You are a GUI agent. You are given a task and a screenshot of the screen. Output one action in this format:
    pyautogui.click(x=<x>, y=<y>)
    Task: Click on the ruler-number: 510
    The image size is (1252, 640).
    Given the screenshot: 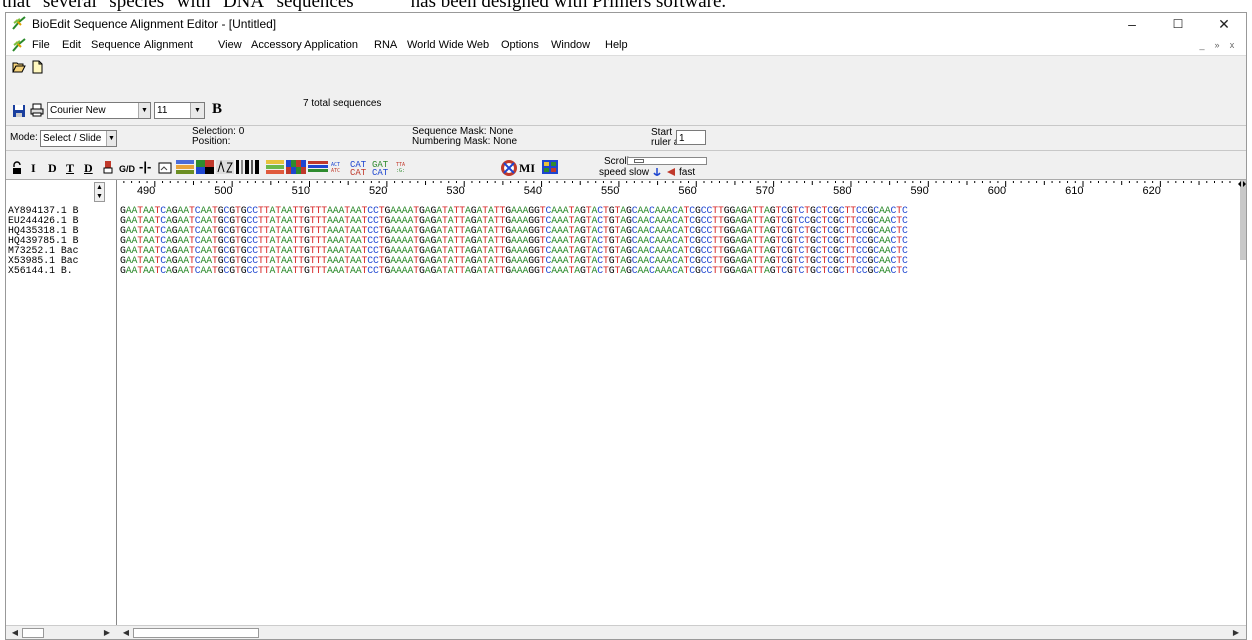 What is the action you would take?
    pyautogui.click(x=300, y=191)
    